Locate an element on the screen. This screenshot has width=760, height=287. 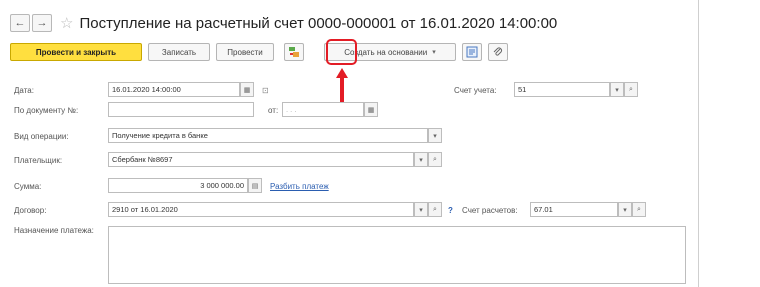
payer-label: Плательщик: is located at coordinates (38, 160).